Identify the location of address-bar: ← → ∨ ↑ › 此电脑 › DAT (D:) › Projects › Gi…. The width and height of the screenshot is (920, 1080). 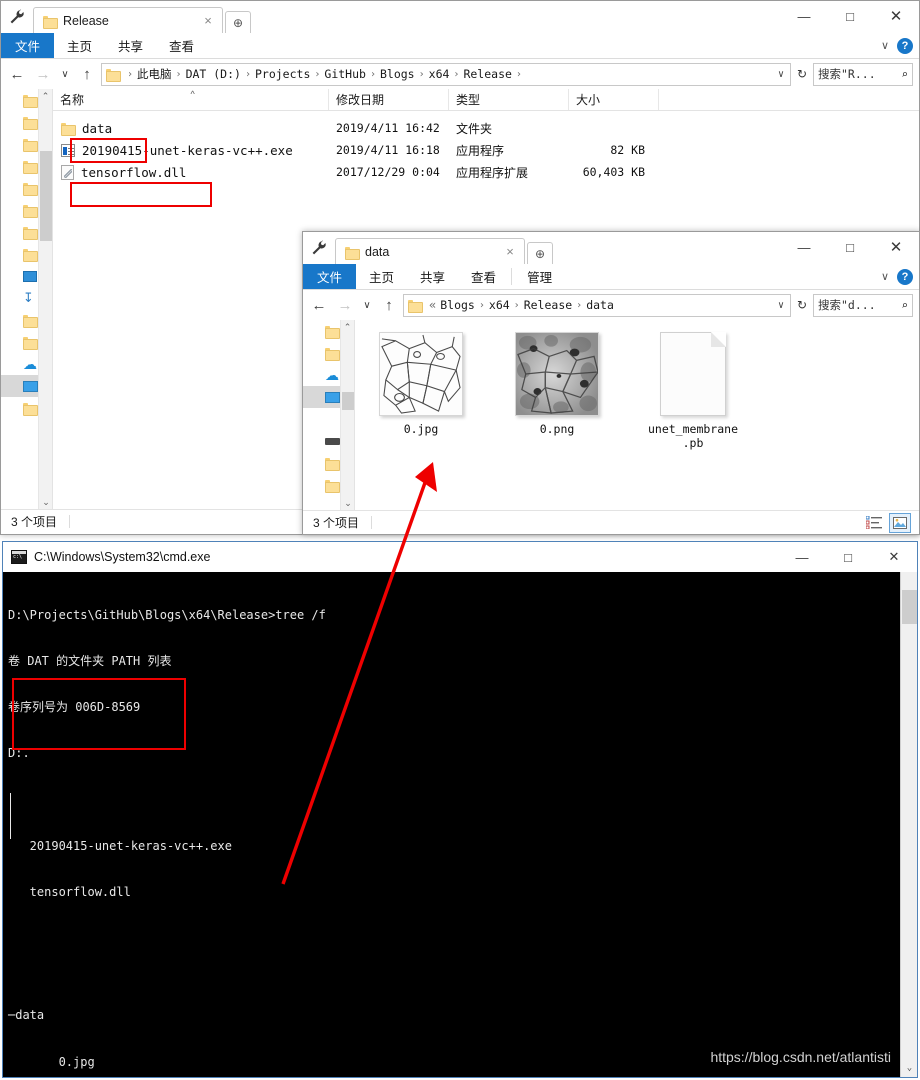
(460, 74).